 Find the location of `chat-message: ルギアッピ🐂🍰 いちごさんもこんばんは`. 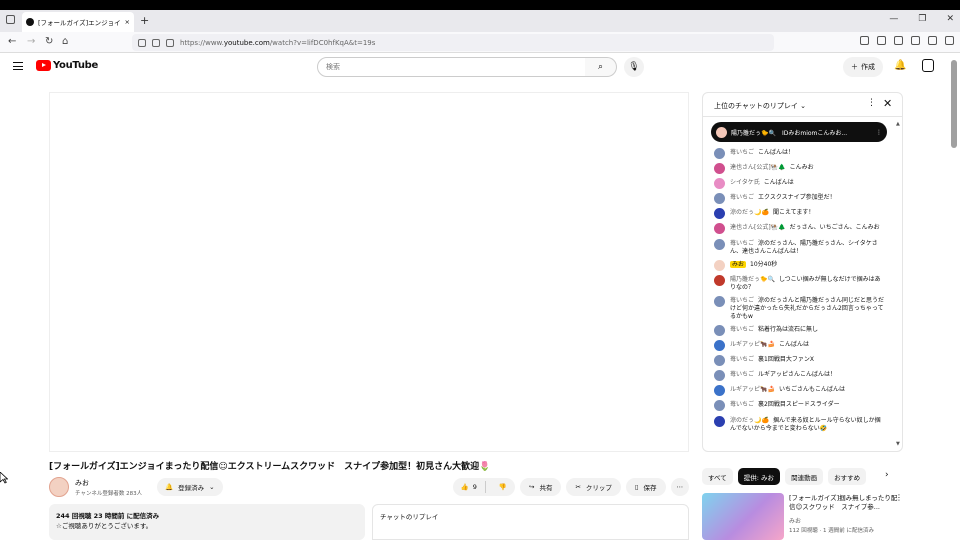

chat-message: ルギアッピ🐂🍰 いちごさんもこんばんは is located at coordinates (800, 391).